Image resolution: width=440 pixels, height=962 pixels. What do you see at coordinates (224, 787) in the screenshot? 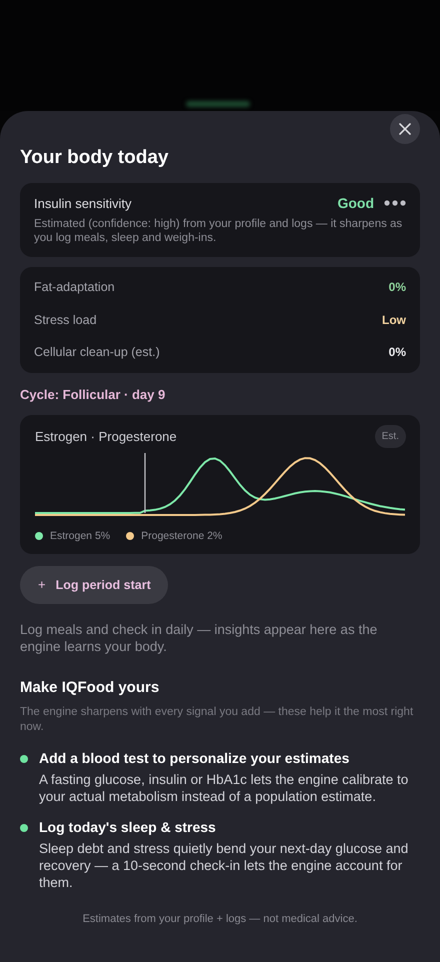
I see `suggestion-text: A fasting glucose, insulin or HbA1c lets the engine calibrate to your actual metabolism instead of a population estimate.` at bounding box center [224, 787].